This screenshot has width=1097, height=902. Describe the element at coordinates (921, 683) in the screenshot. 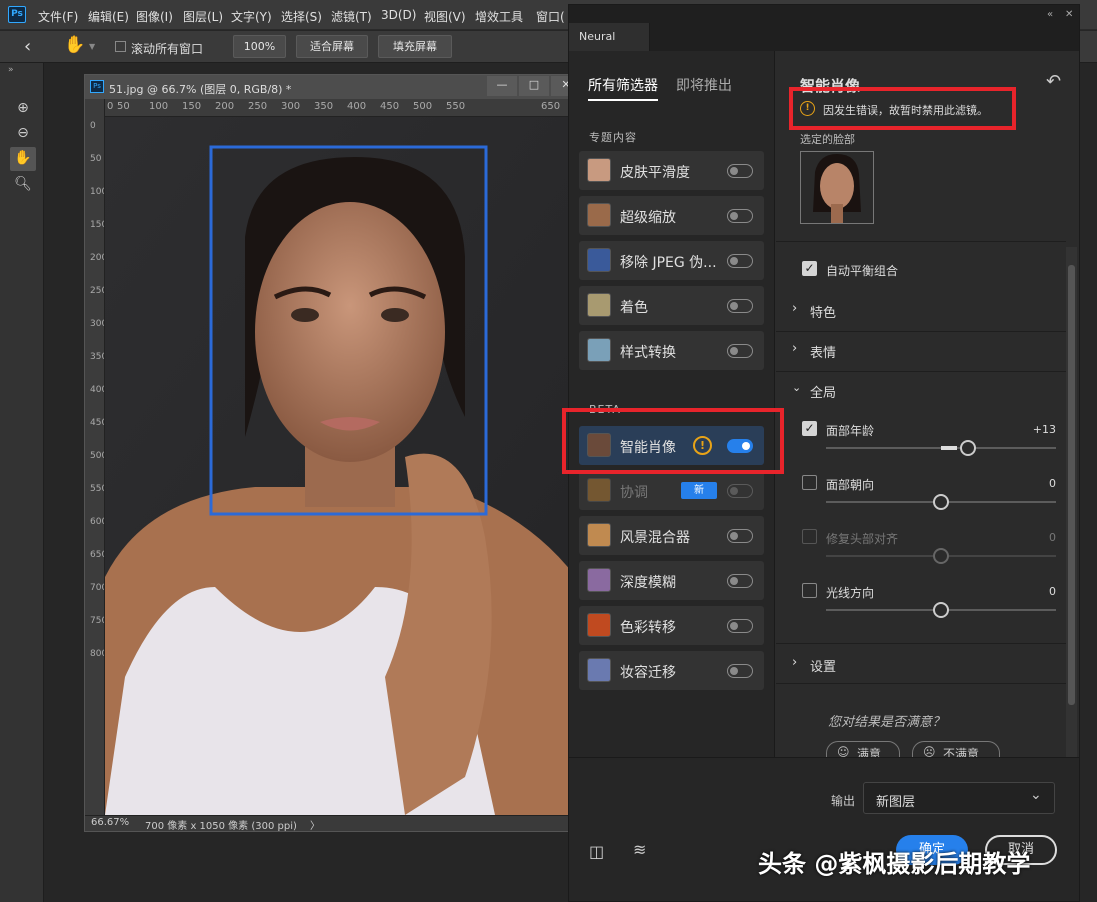

I see `divider` at that location.